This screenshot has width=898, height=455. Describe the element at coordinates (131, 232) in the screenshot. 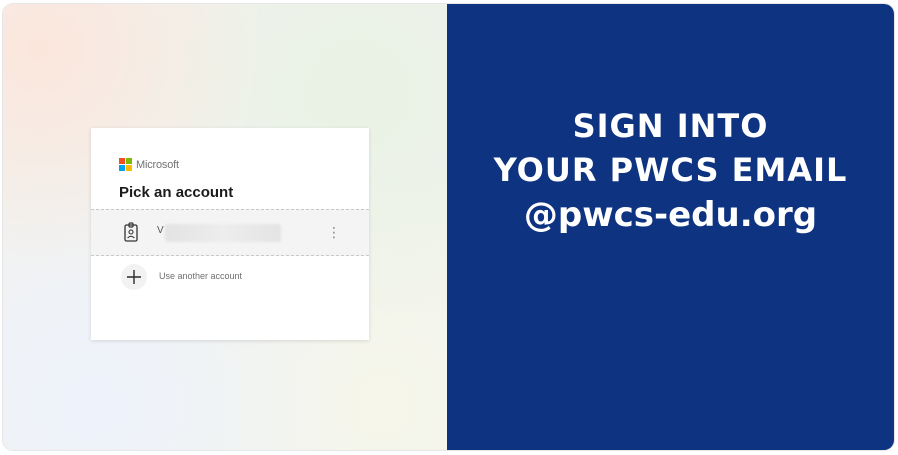

I see `id-badge-icon` at that location.